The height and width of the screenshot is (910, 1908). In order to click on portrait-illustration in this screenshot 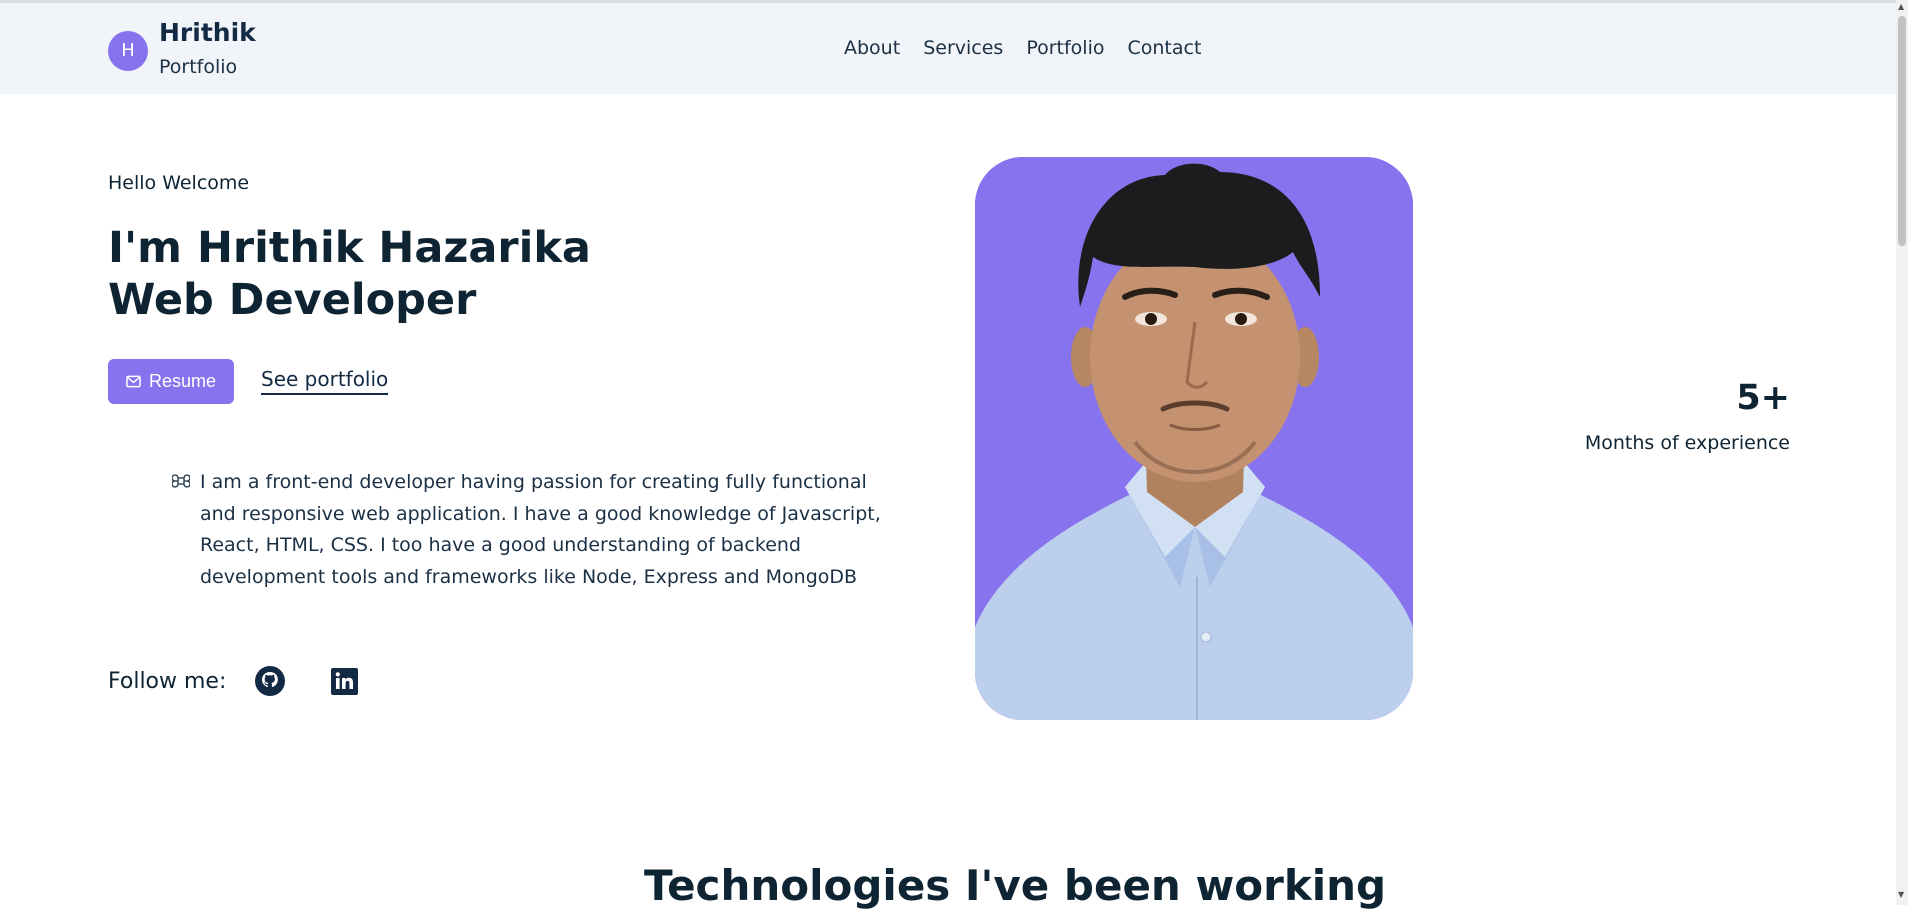, I will do `click(1194, 438)`.